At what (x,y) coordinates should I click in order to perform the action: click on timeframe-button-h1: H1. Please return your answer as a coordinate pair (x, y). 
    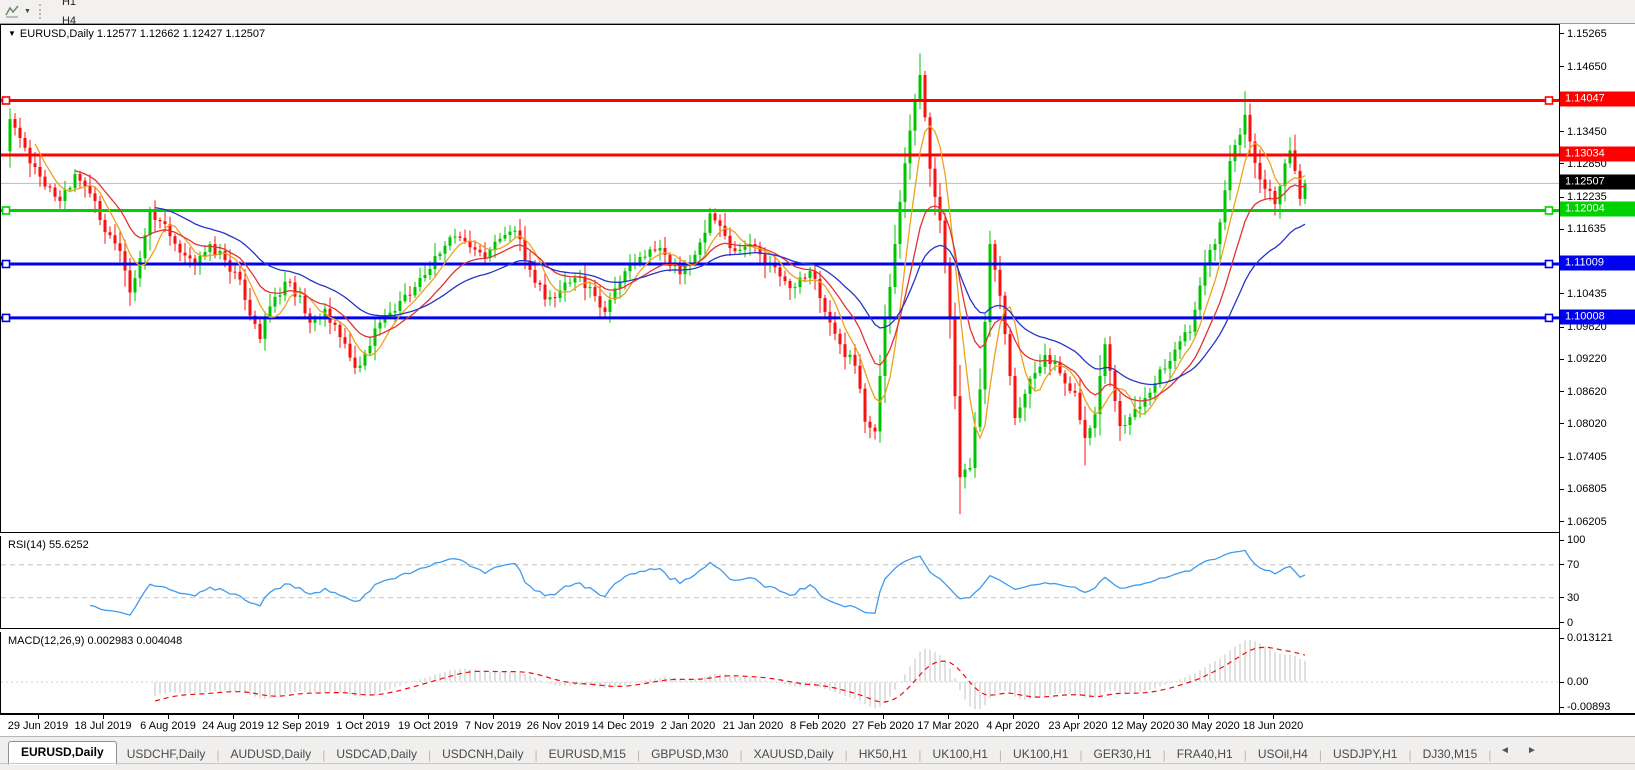
    Looking at the image, I should click on (72, 6).